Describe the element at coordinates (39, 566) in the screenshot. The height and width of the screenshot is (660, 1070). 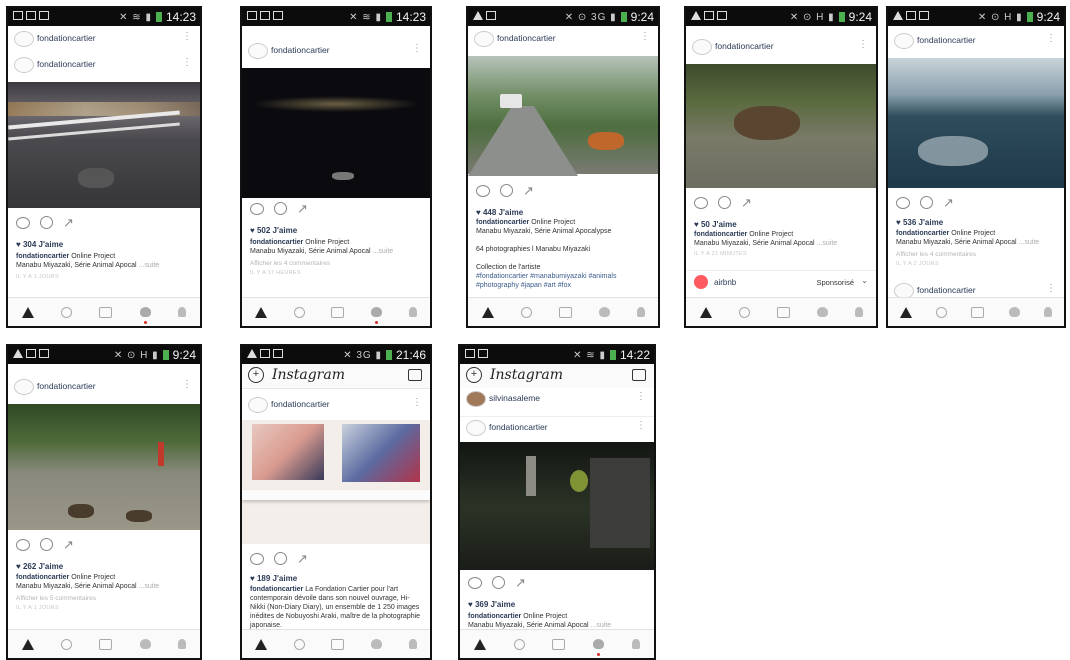
I see `like-count: ♥ 262 J'aime` at that location.